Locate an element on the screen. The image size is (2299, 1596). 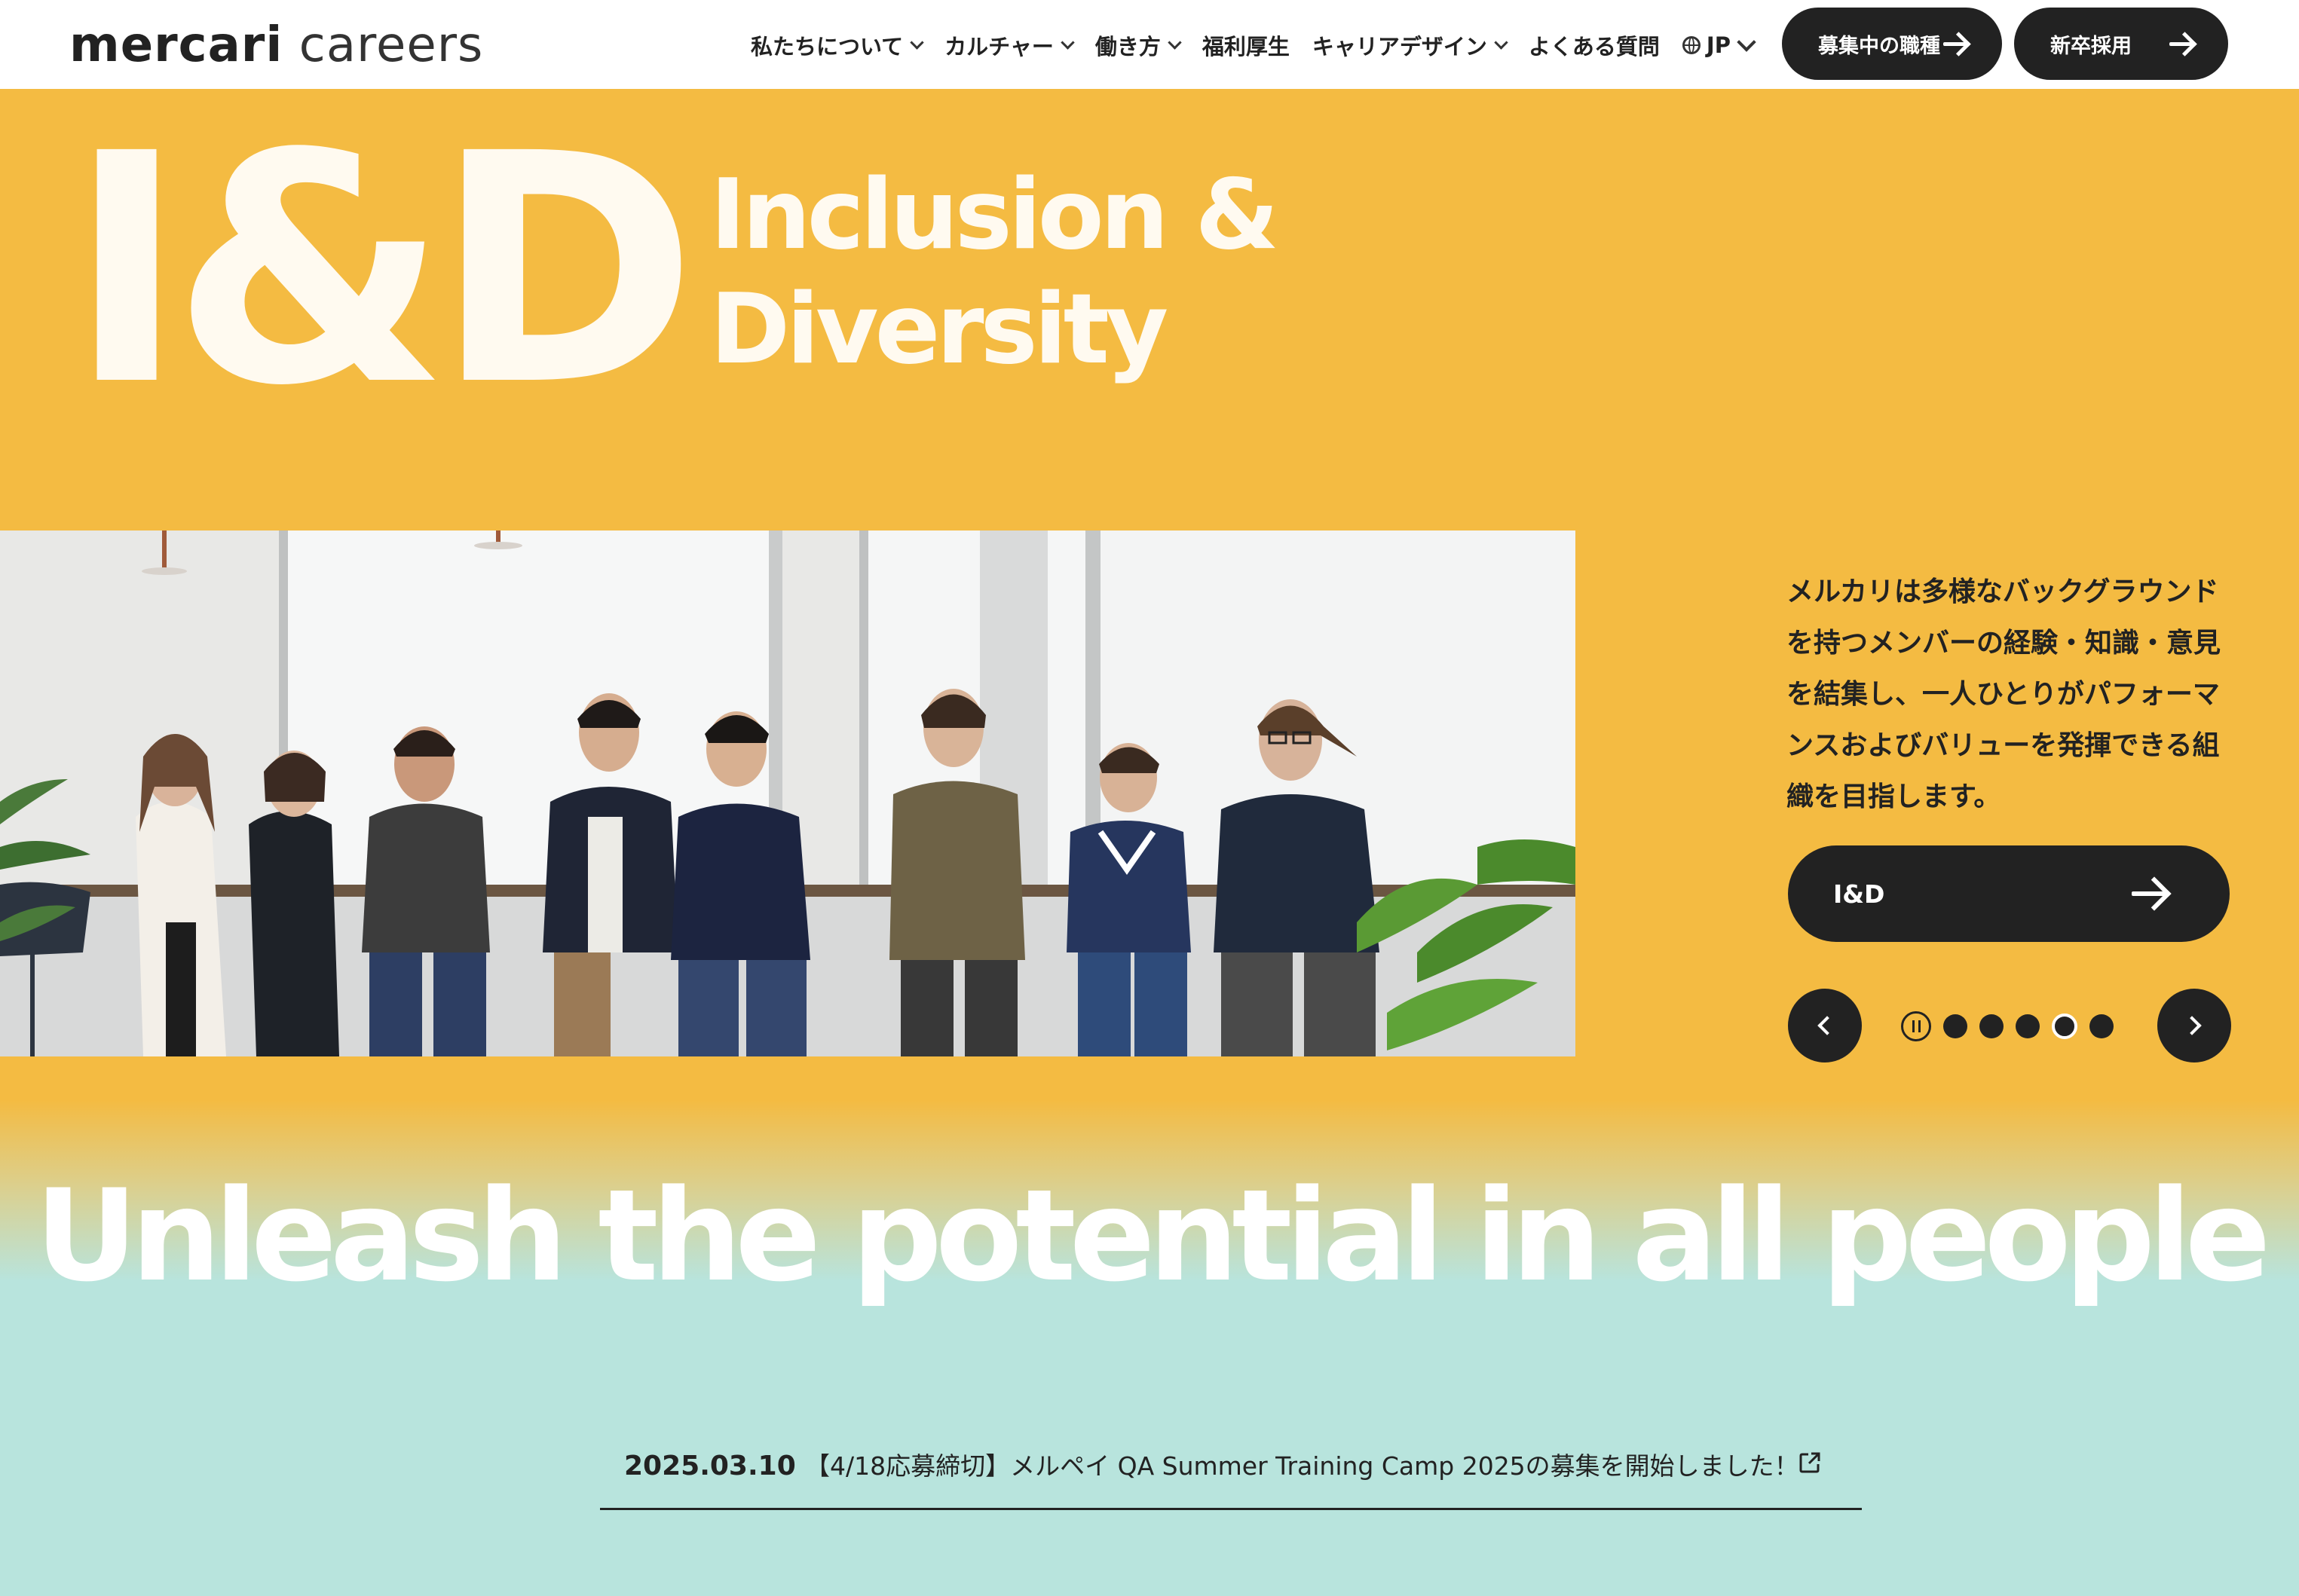
nav-item-about: 私たちについて is located at coordinates (837, 45).